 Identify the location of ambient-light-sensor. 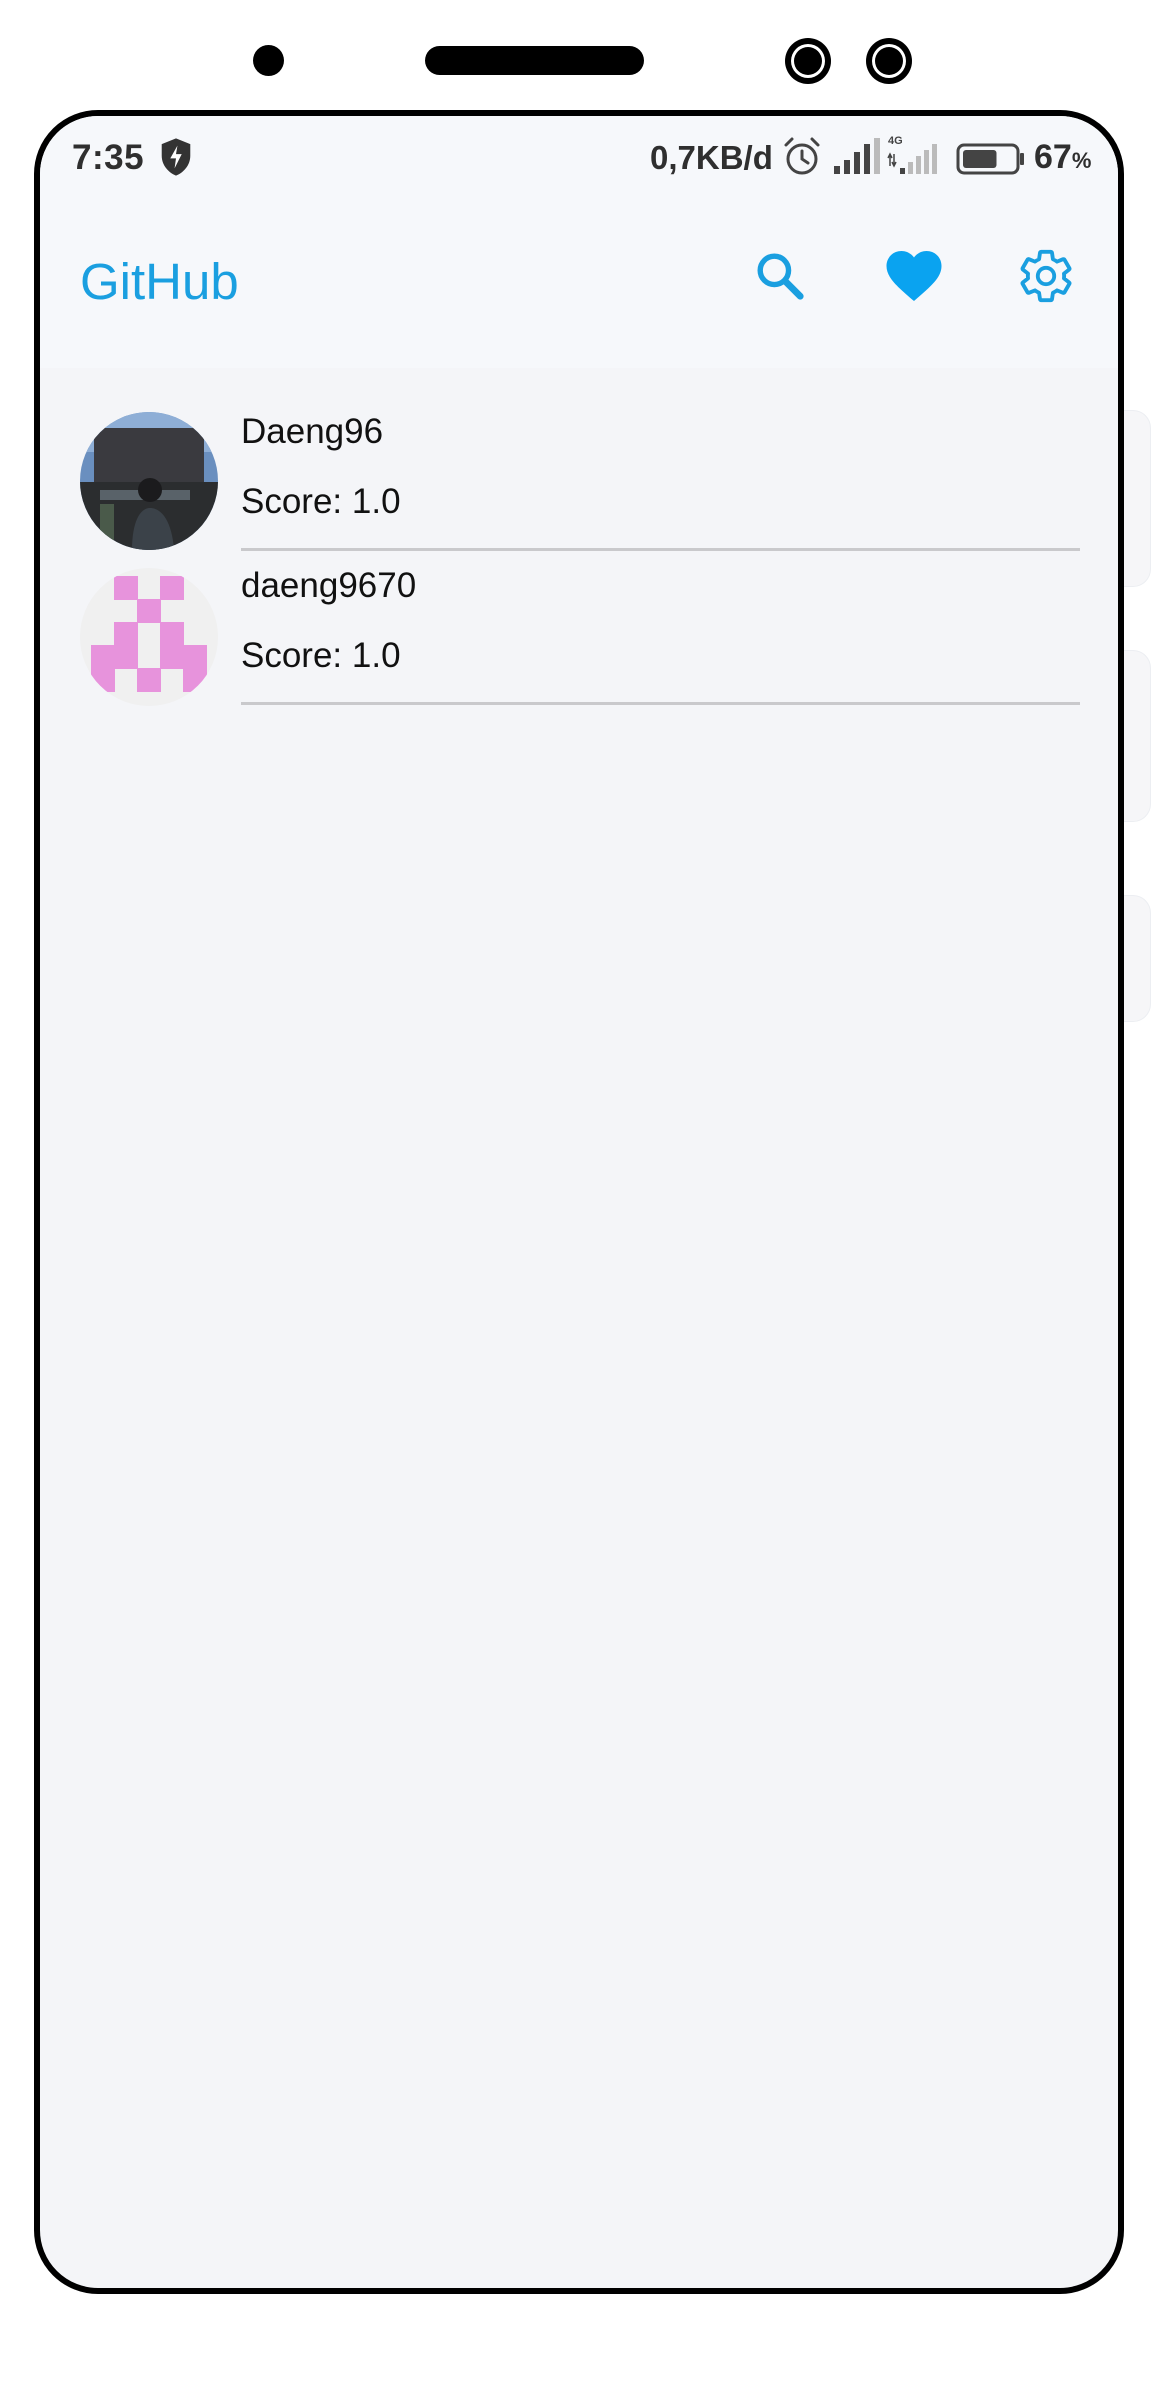
(889, 61).